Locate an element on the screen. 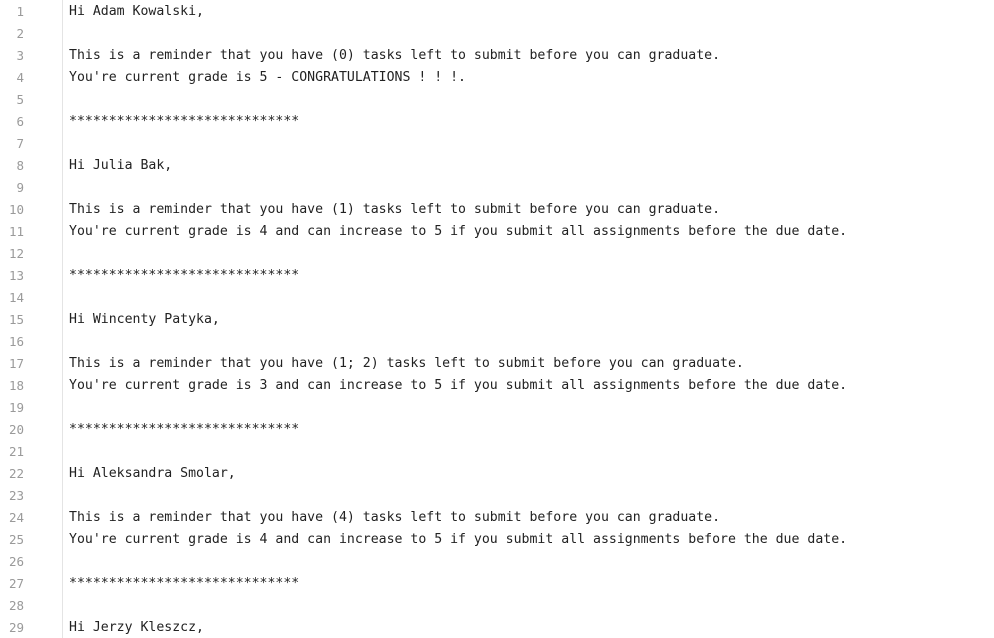  line-number: 5 is located at coordinates (20, 99).